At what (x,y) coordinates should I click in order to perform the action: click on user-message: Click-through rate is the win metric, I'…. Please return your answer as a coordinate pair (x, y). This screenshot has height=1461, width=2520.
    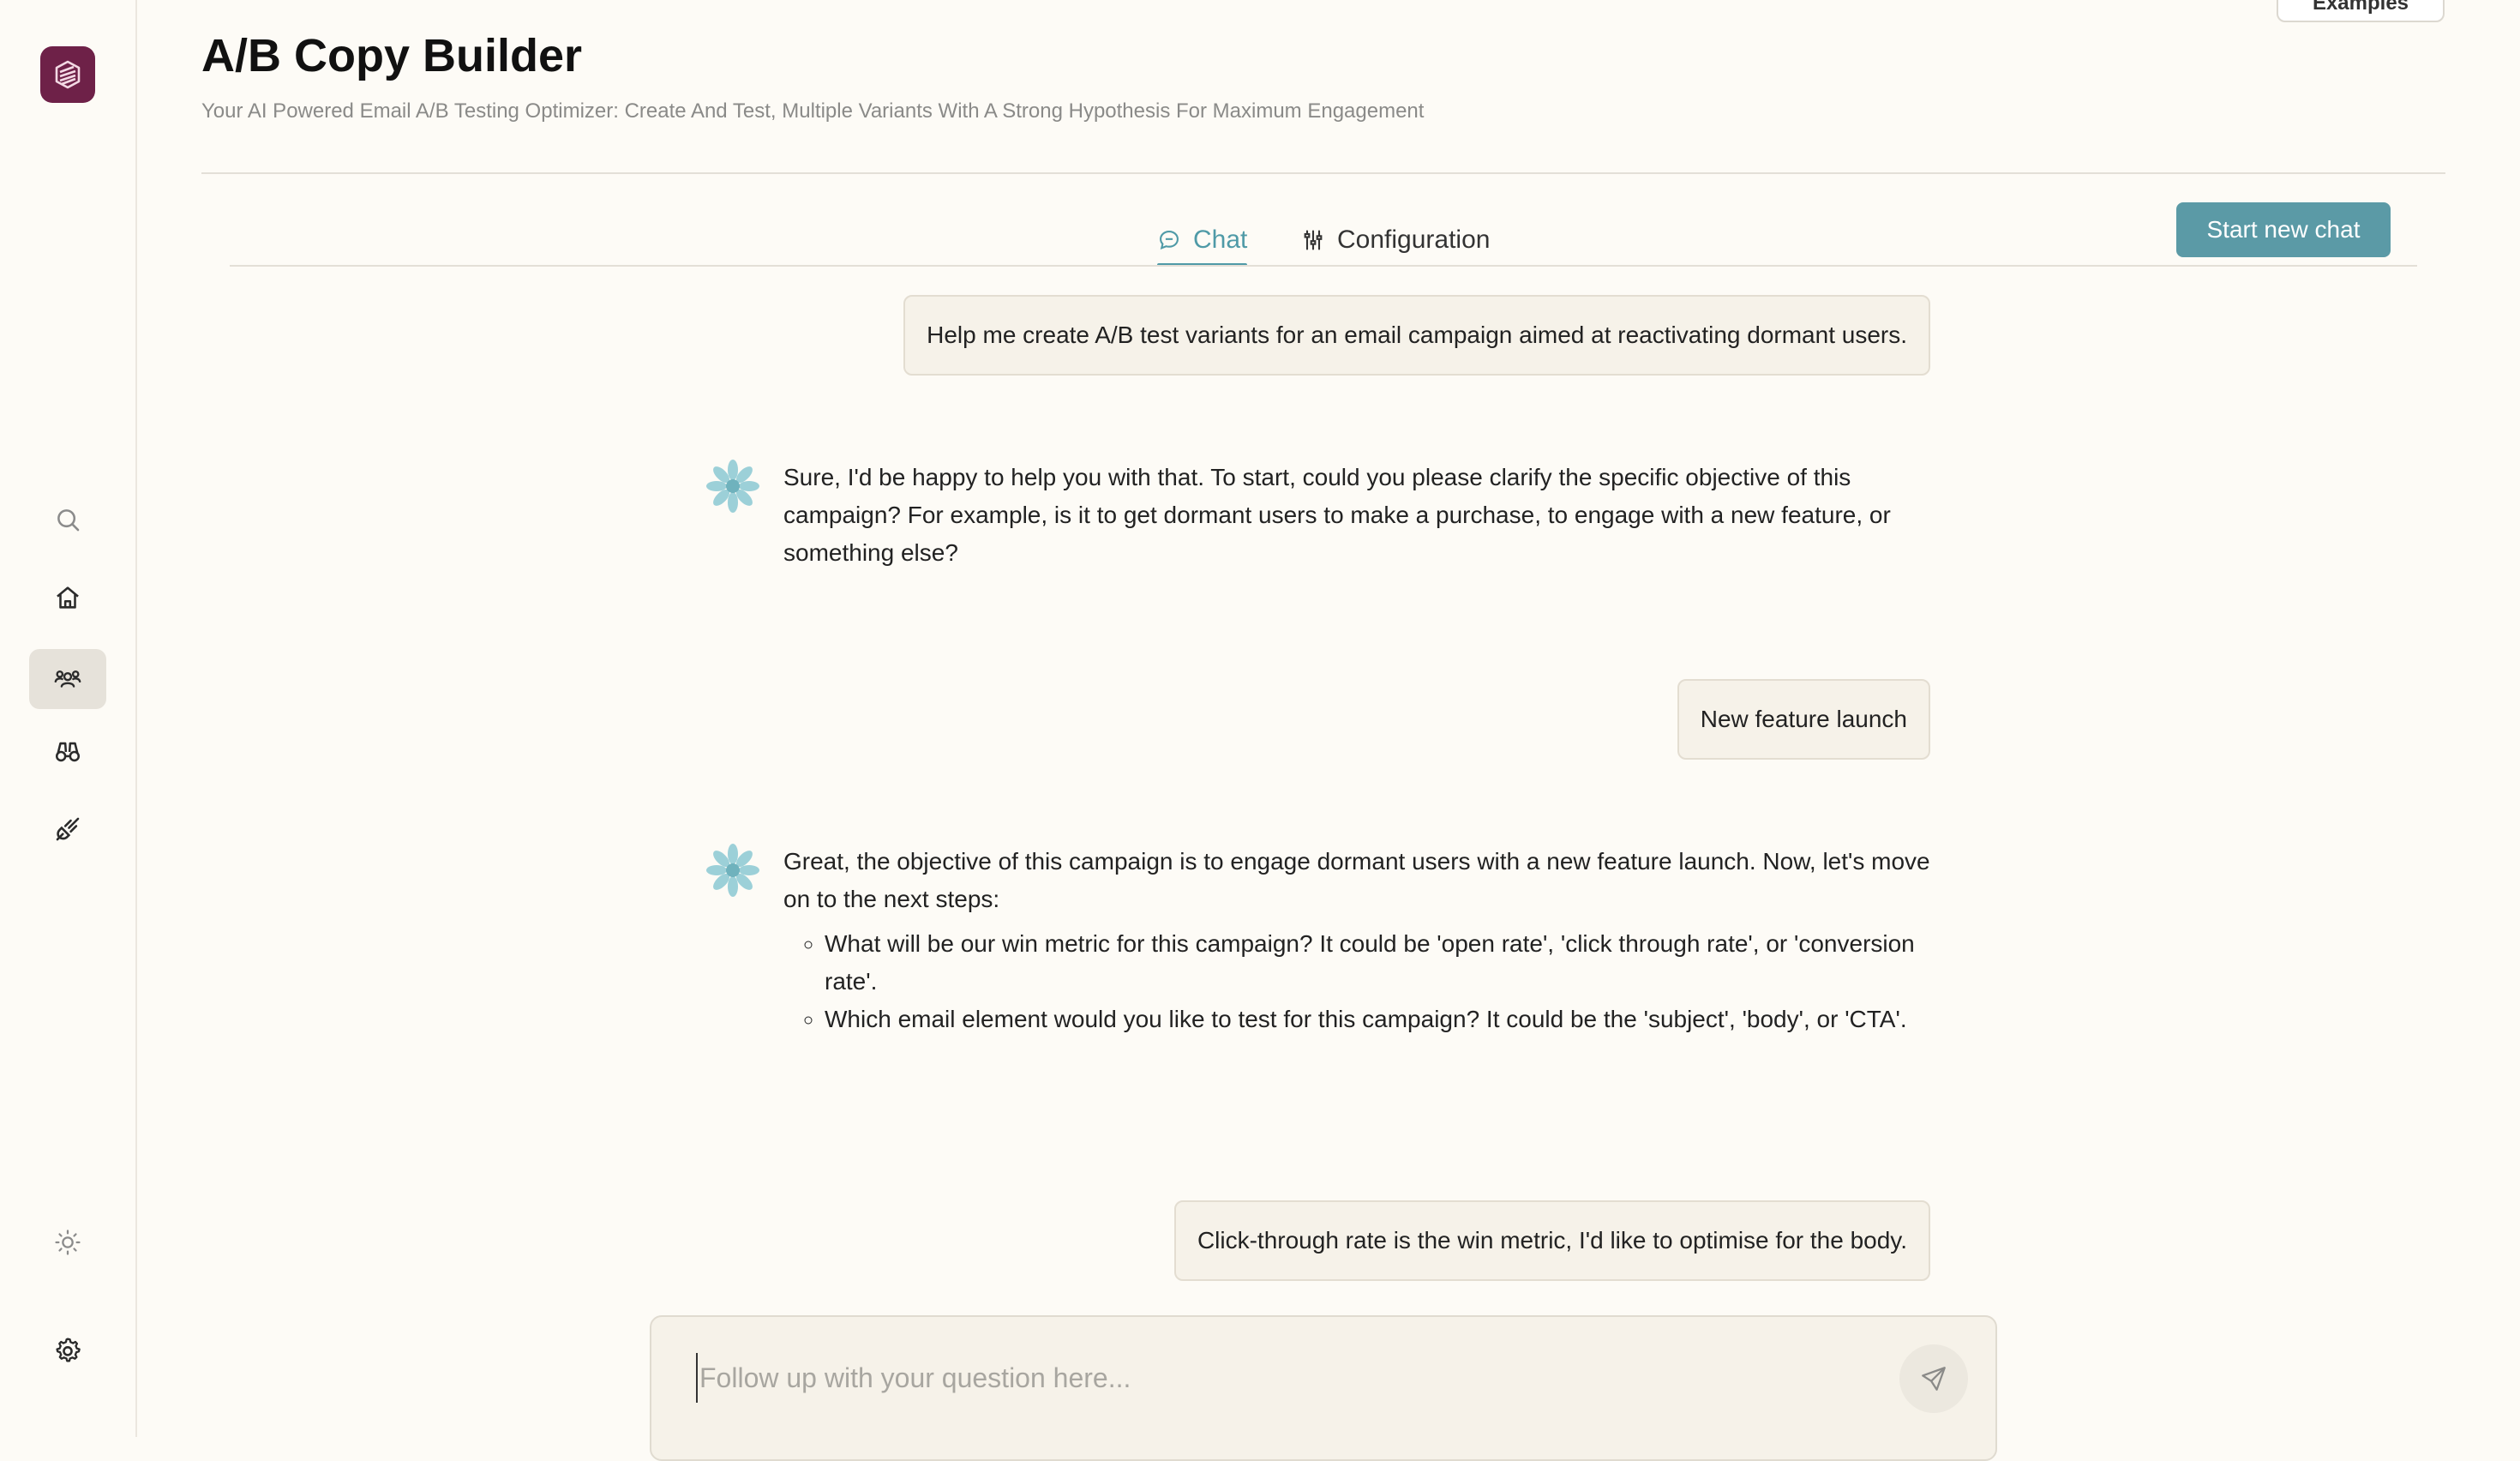
    Looking at the image, I should click on (1551, 1240).